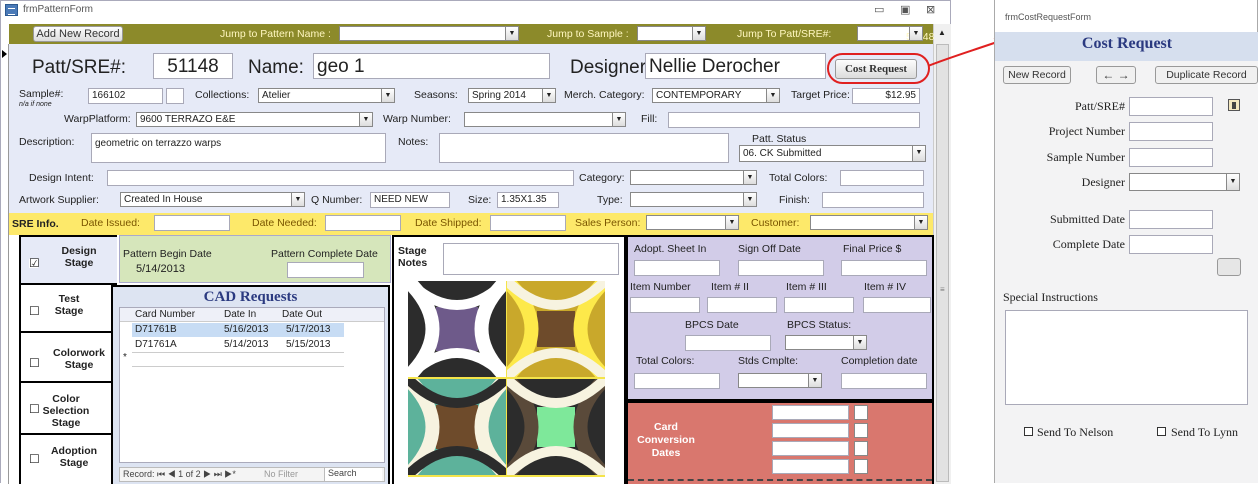  What do you see at coordinates (168, 270) in the screenshot?
I see `begin-date-field: 5/14/2013` at bounding box center [168, 270].